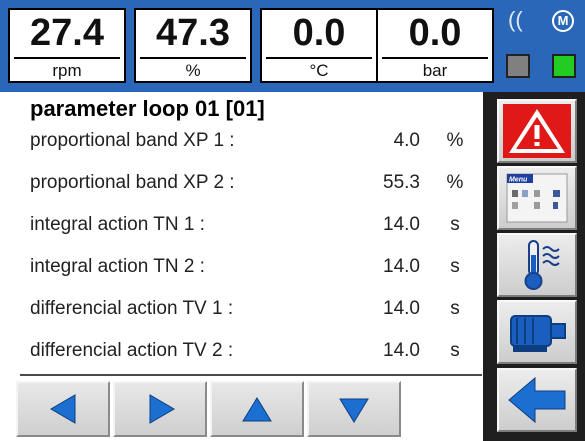 This screenshot has width=585, height=441. What do you see at coordinates (132, 350) in the screenshot?
I see `parameter-label: differencial action TV 2 :` at bounding box center [132, 350].